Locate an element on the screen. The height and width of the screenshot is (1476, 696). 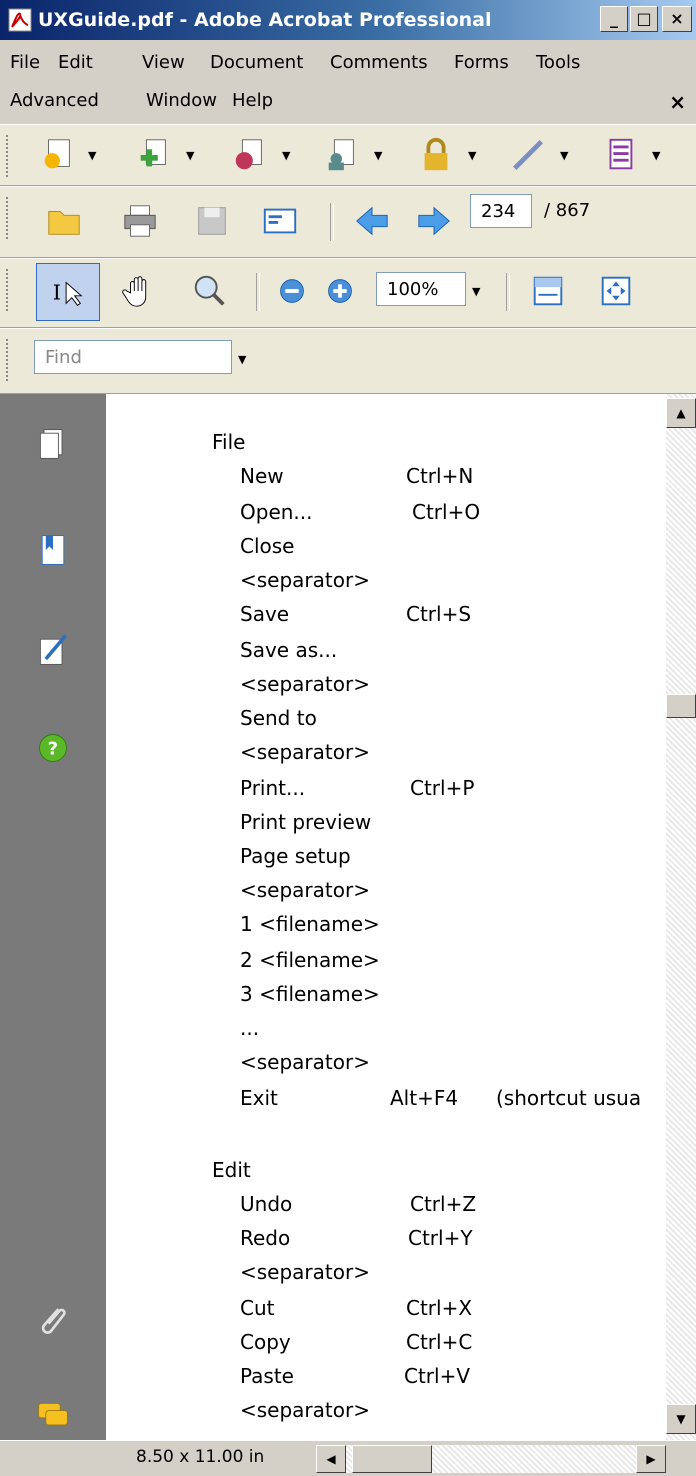
scroll-up-button: ▲ is located at coordinates (681, 413).